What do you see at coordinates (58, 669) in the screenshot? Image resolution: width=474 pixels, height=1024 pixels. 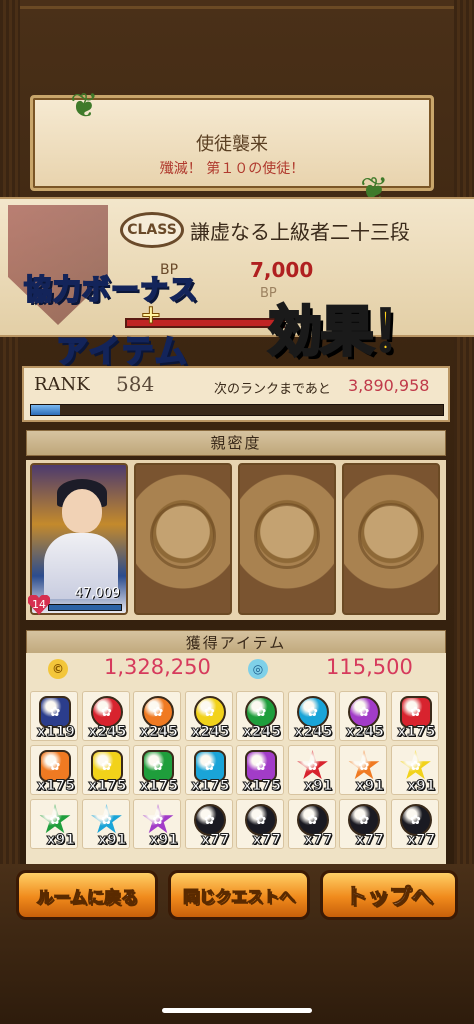 I see `coin-icon: ©` at bounding box center [58, 669].